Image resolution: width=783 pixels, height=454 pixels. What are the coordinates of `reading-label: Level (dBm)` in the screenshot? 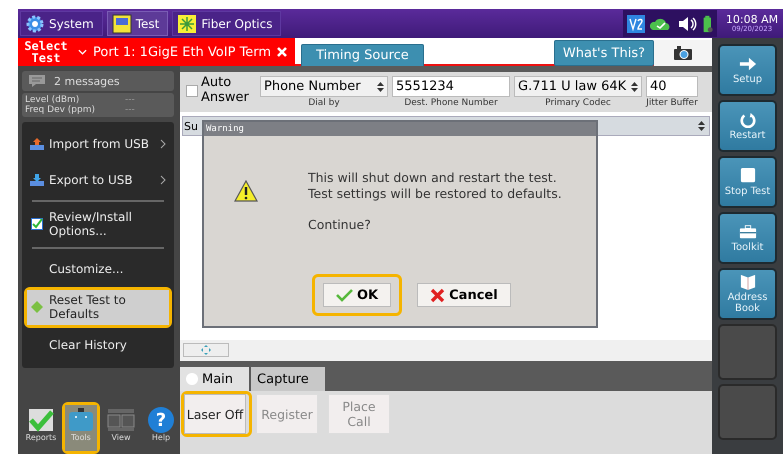 It's located at (52, 100).